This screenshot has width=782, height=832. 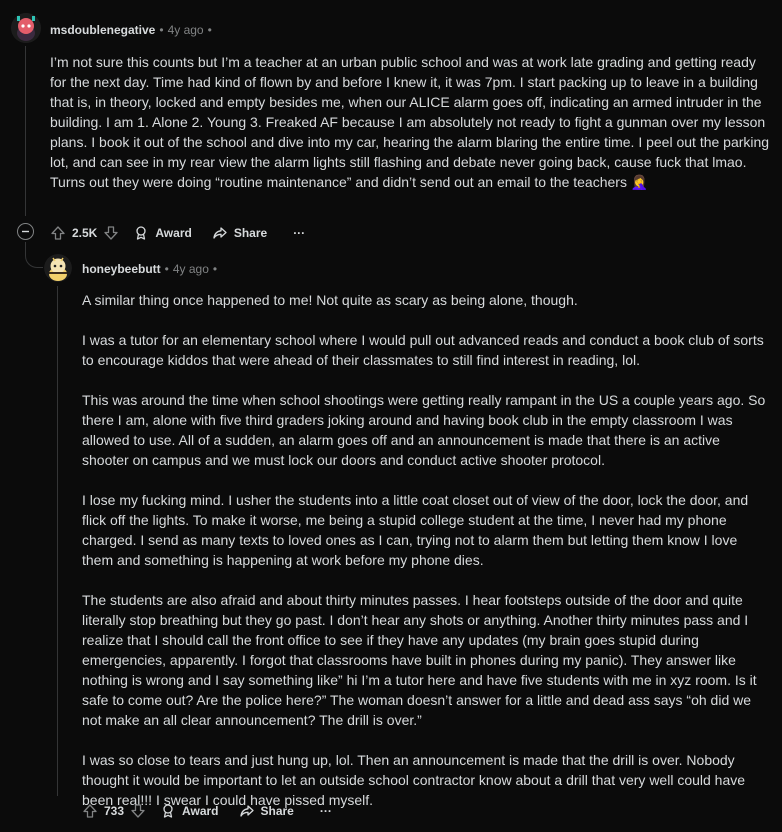 What do you see at coordinates (102, 30) in the screenshot?
I see `comment-author: msdoublenegative` at bounding box center [102, 30].